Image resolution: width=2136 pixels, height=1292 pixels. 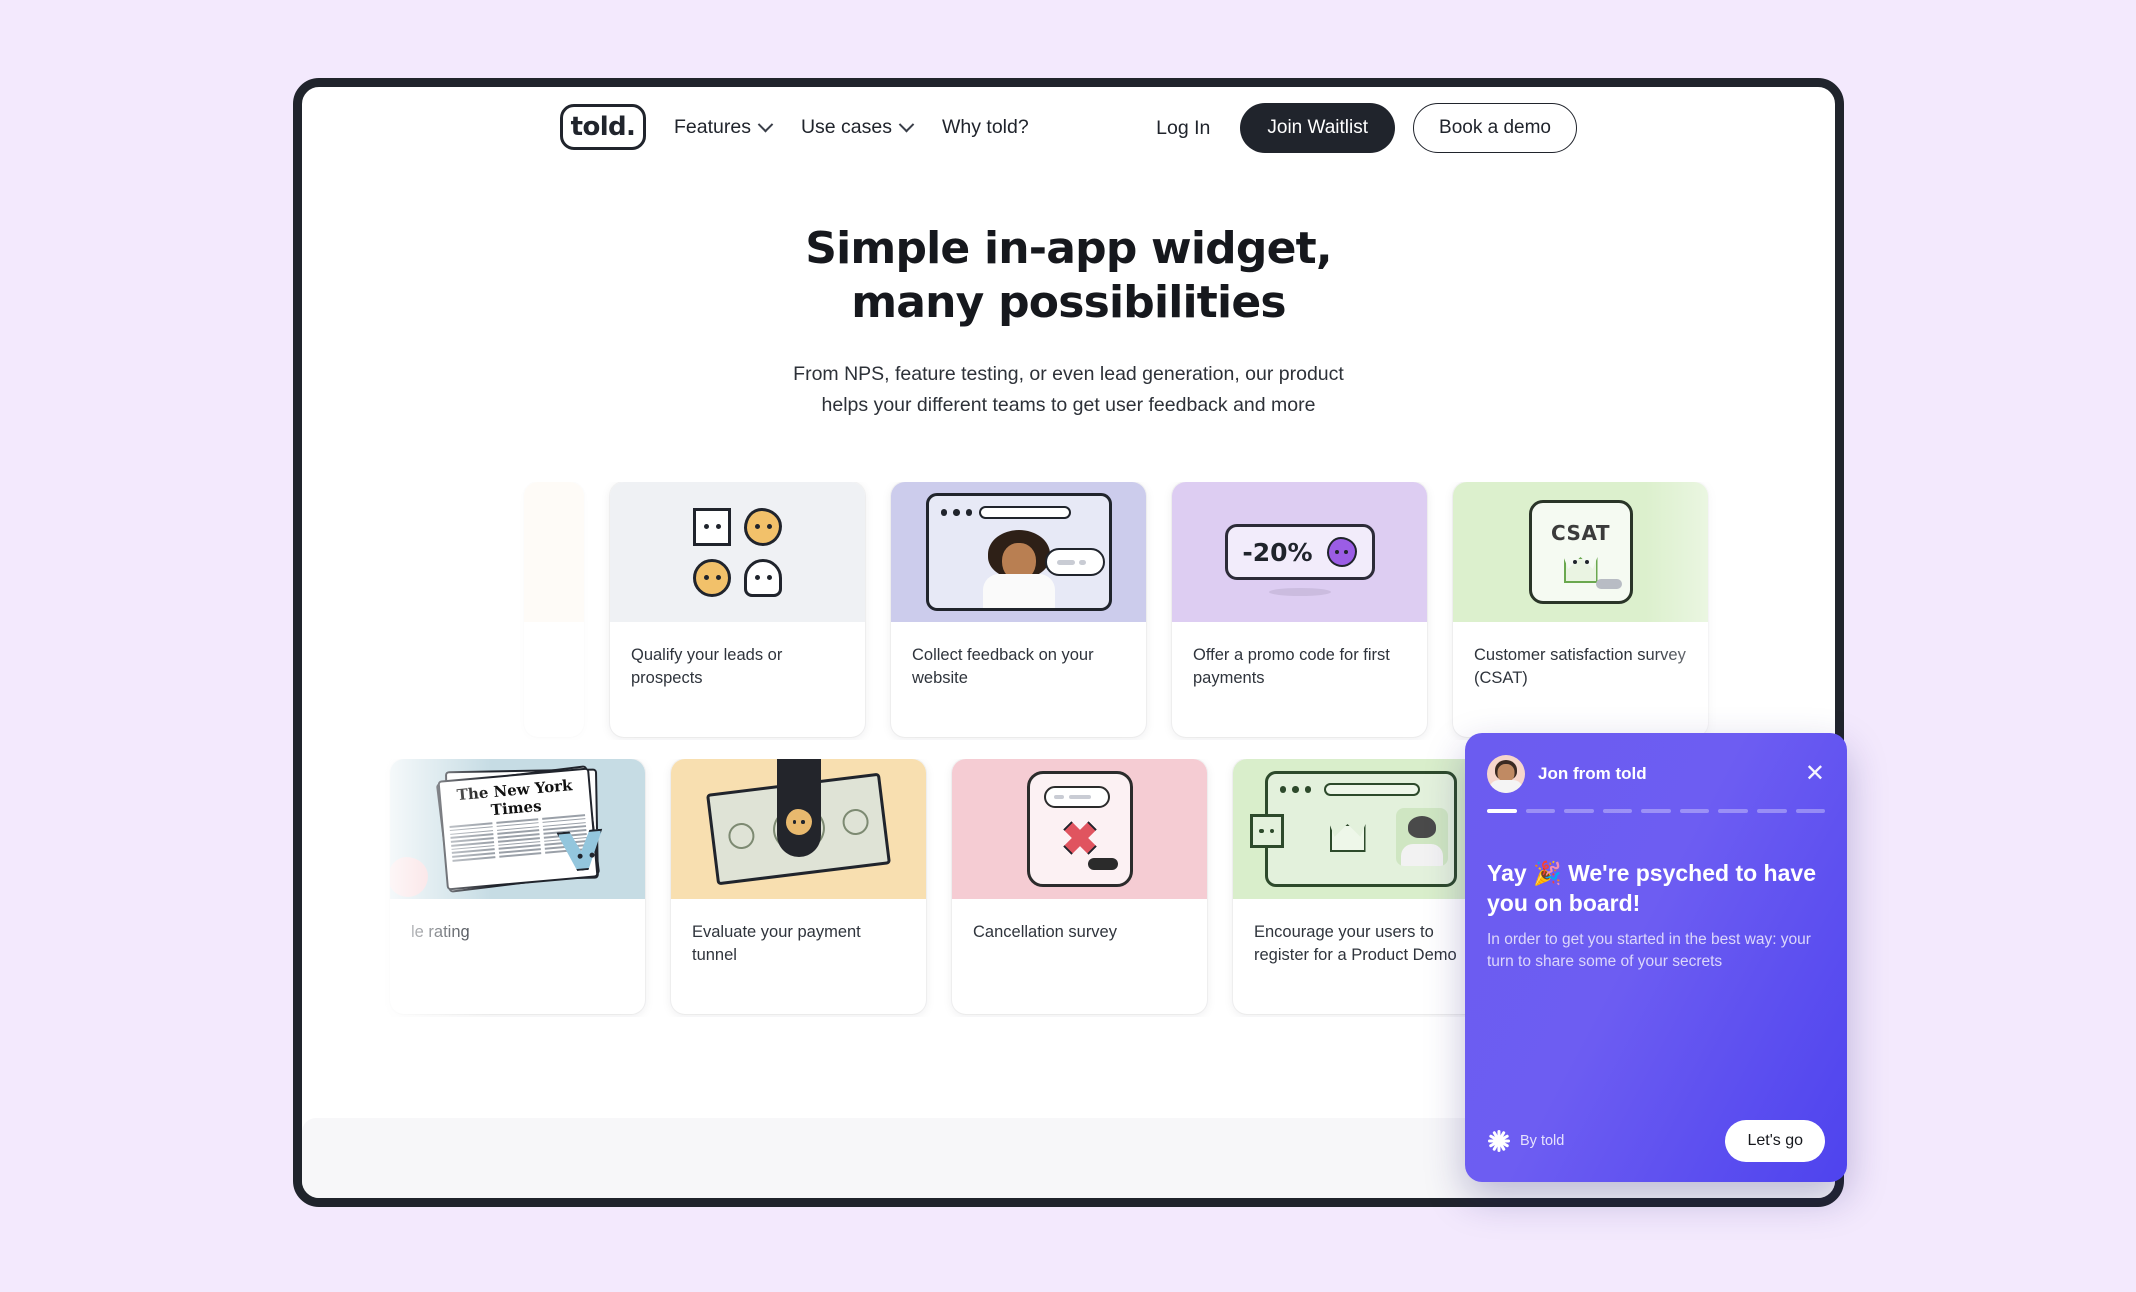 I want to click on starburst-icon, so click(x=1498, y=1141).